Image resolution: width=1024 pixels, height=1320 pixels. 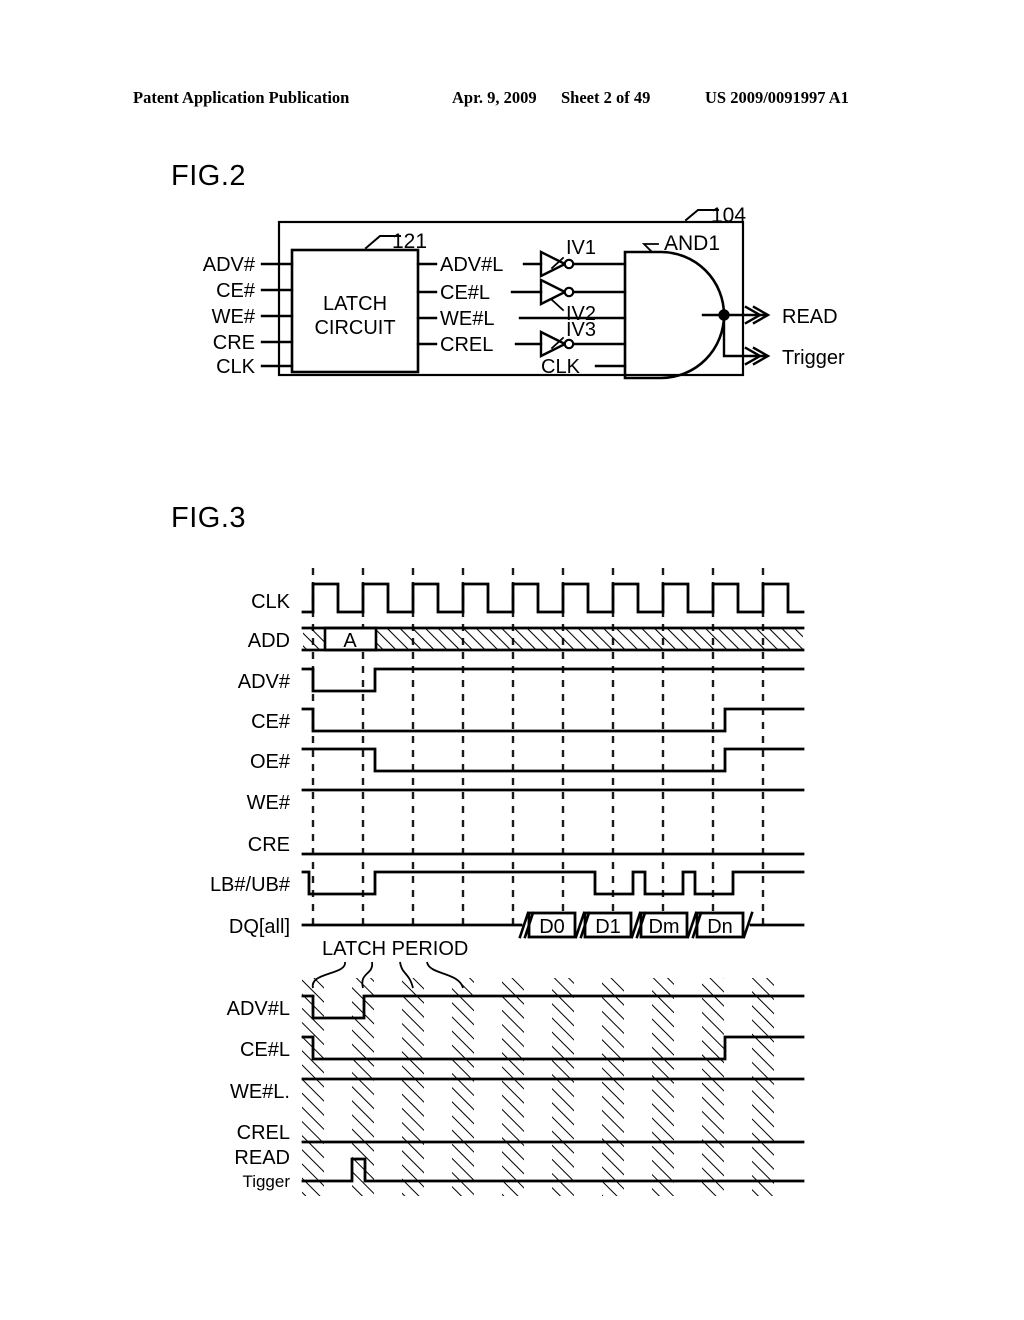 What do you see at coordinates (271, 722) in the screenshot?
I see `fig3-signal-label-ce: CE#` at bounding box center [271, 722].